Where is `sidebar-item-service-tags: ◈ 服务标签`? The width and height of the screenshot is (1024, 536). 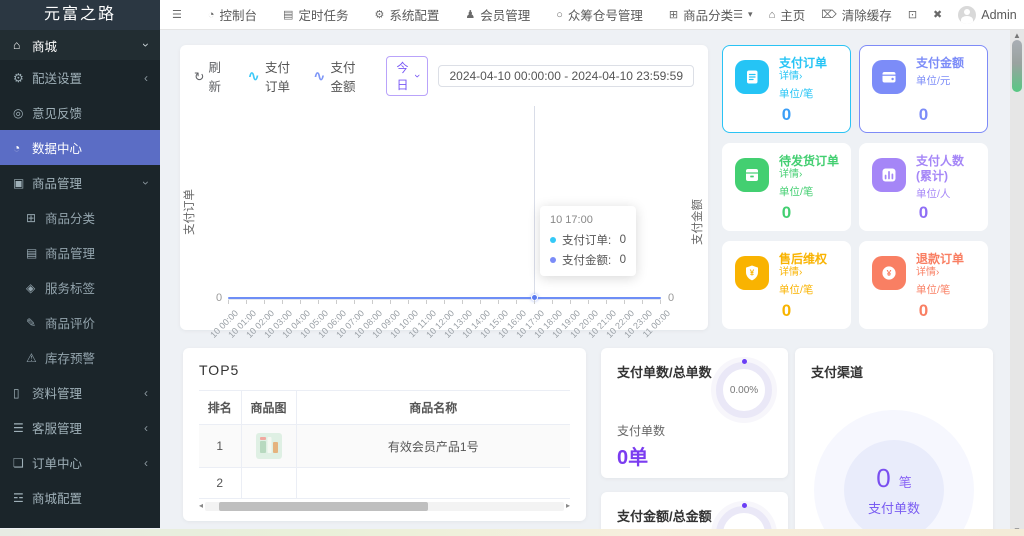
sidebar-item-service-tags: ◈ 服务标签 is located at coordinates (80, 287).